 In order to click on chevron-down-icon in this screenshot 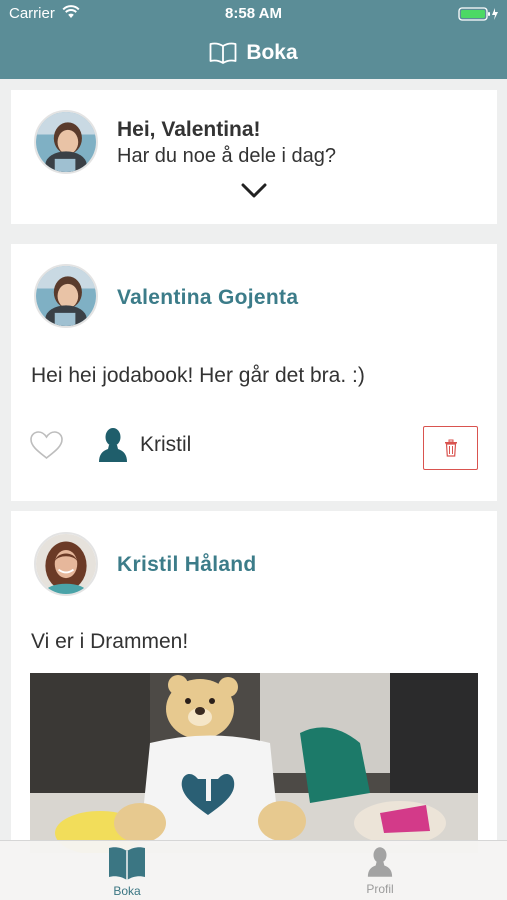, I will do `click(254, 191)`.